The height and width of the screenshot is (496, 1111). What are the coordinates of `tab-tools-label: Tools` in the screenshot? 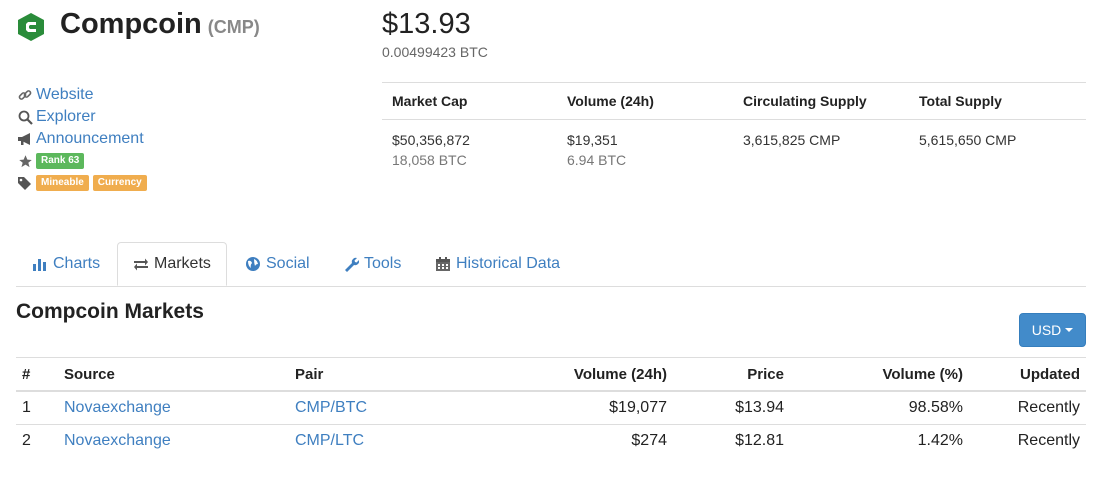 It's located at (382, 264).